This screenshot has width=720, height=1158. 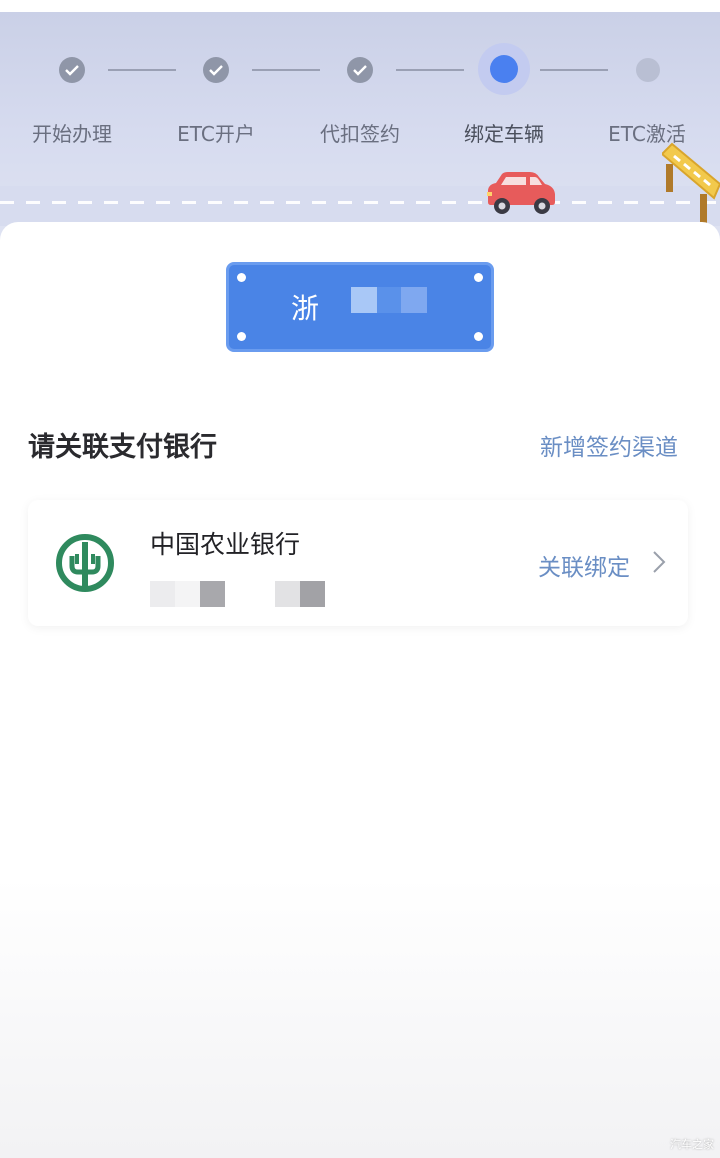 I want to click on car-icon, so click(x=521, y=193).